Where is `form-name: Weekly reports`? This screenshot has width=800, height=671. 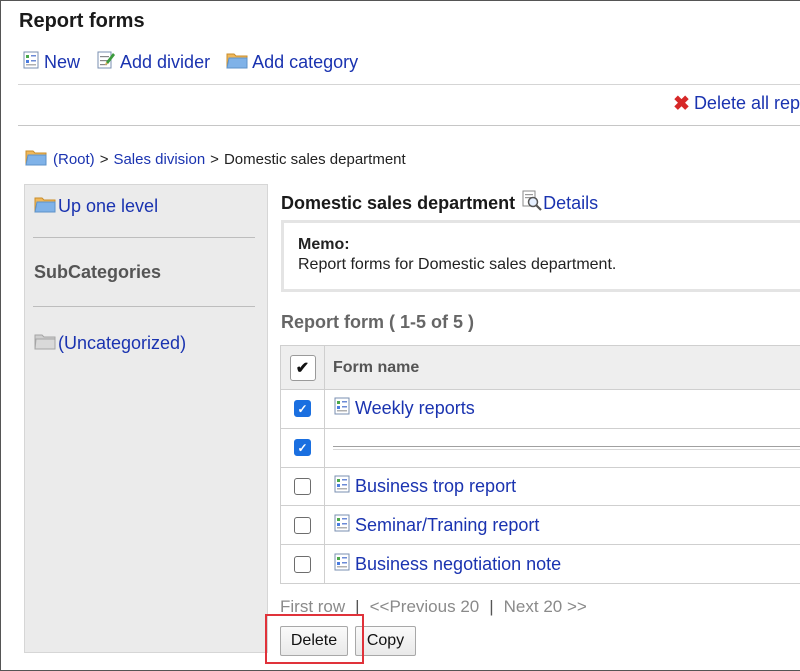 form-name: Weekly reports is located at coordinates (415, 408).